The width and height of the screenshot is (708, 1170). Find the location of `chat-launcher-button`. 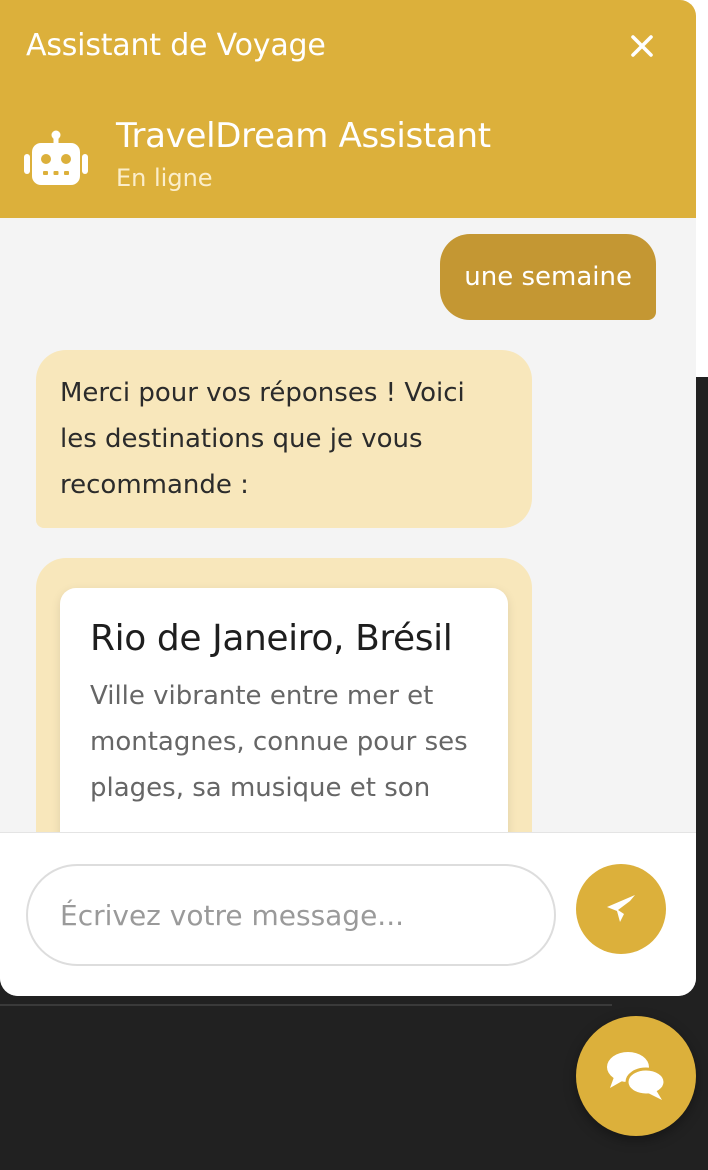

chat-launcher-button is located at coordinates (636, 1076).